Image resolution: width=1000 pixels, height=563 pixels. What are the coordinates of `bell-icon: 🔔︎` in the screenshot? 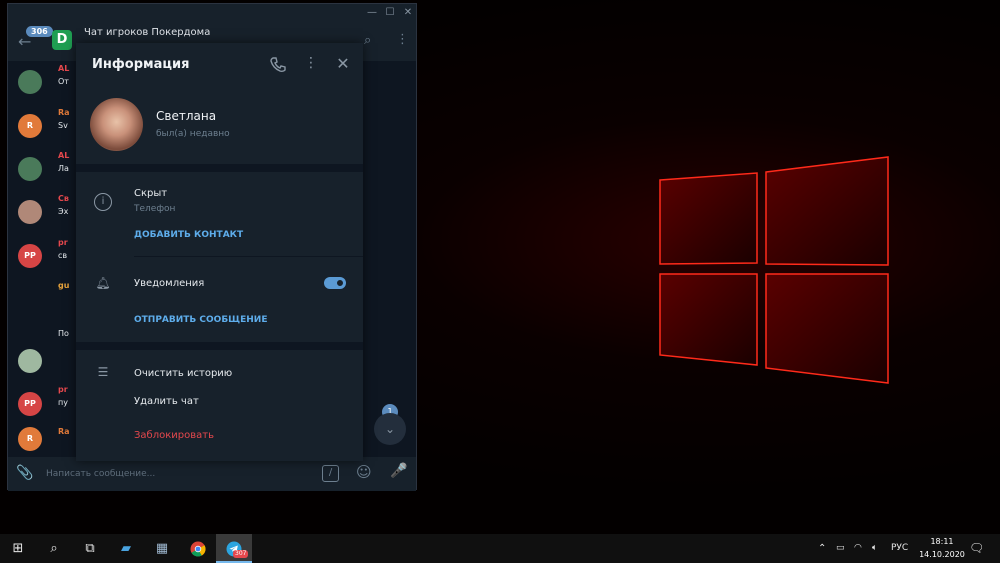 It's located at (103, 283).